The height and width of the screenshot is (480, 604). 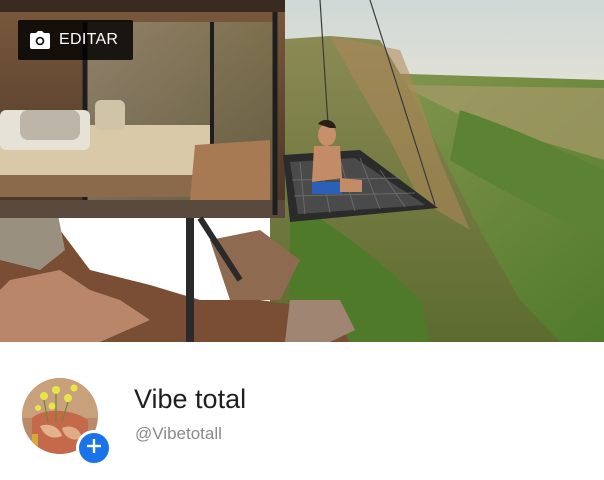 I want to click on edit-cover-button: EDITAR, so click(x=75, y=40).